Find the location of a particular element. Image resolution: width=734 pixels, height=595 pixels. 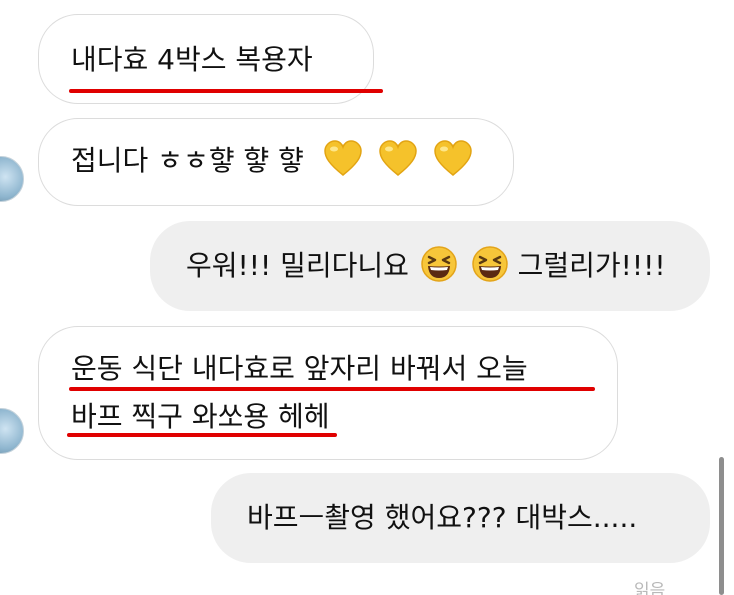

scrollbar is located at coordinates (721, 526).